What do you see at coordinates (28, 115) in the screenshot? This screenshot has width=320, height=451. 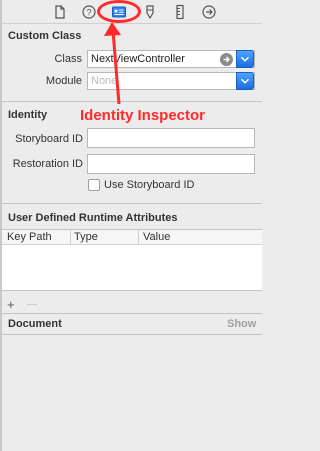 I see `identity-section-title: Identity` at bounding box center [28, 115].